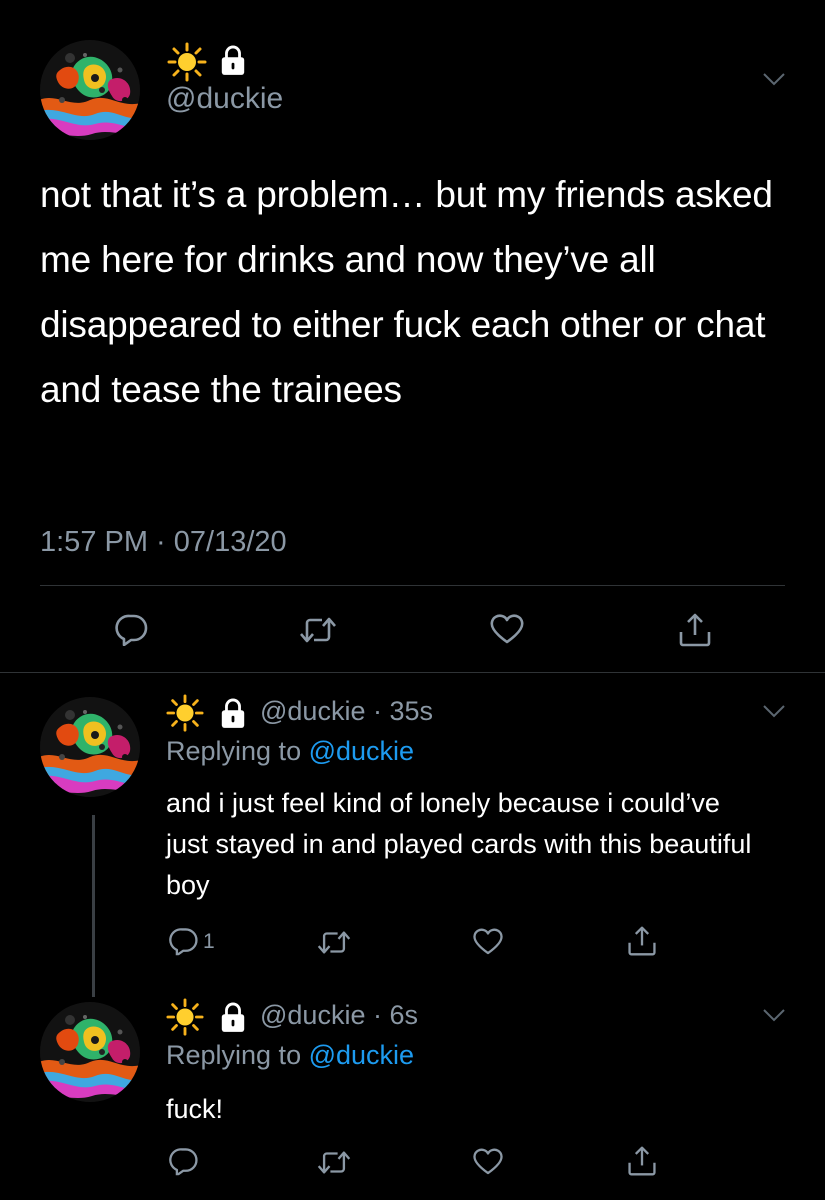 This screenshot has width=825, height=1200. I want to click on thread-line, so click(93, 906).